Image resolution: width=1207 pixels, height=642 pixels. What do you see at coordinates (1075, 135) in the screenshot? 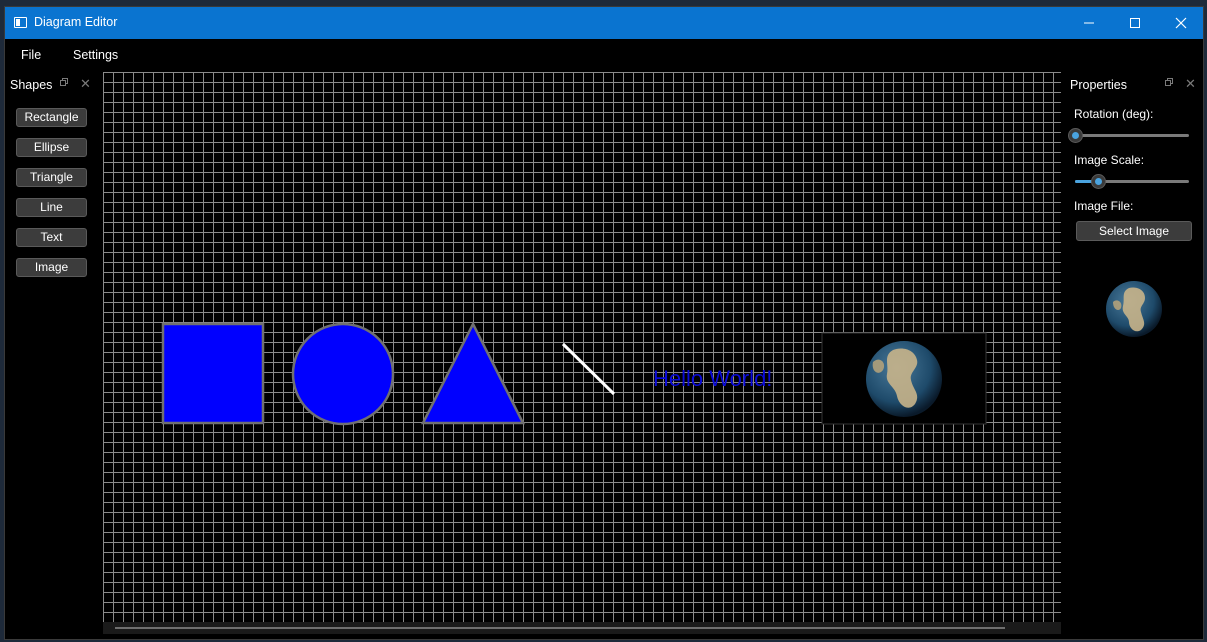
I see `rotation-slider-handle` at bounding box center [1075, 135].